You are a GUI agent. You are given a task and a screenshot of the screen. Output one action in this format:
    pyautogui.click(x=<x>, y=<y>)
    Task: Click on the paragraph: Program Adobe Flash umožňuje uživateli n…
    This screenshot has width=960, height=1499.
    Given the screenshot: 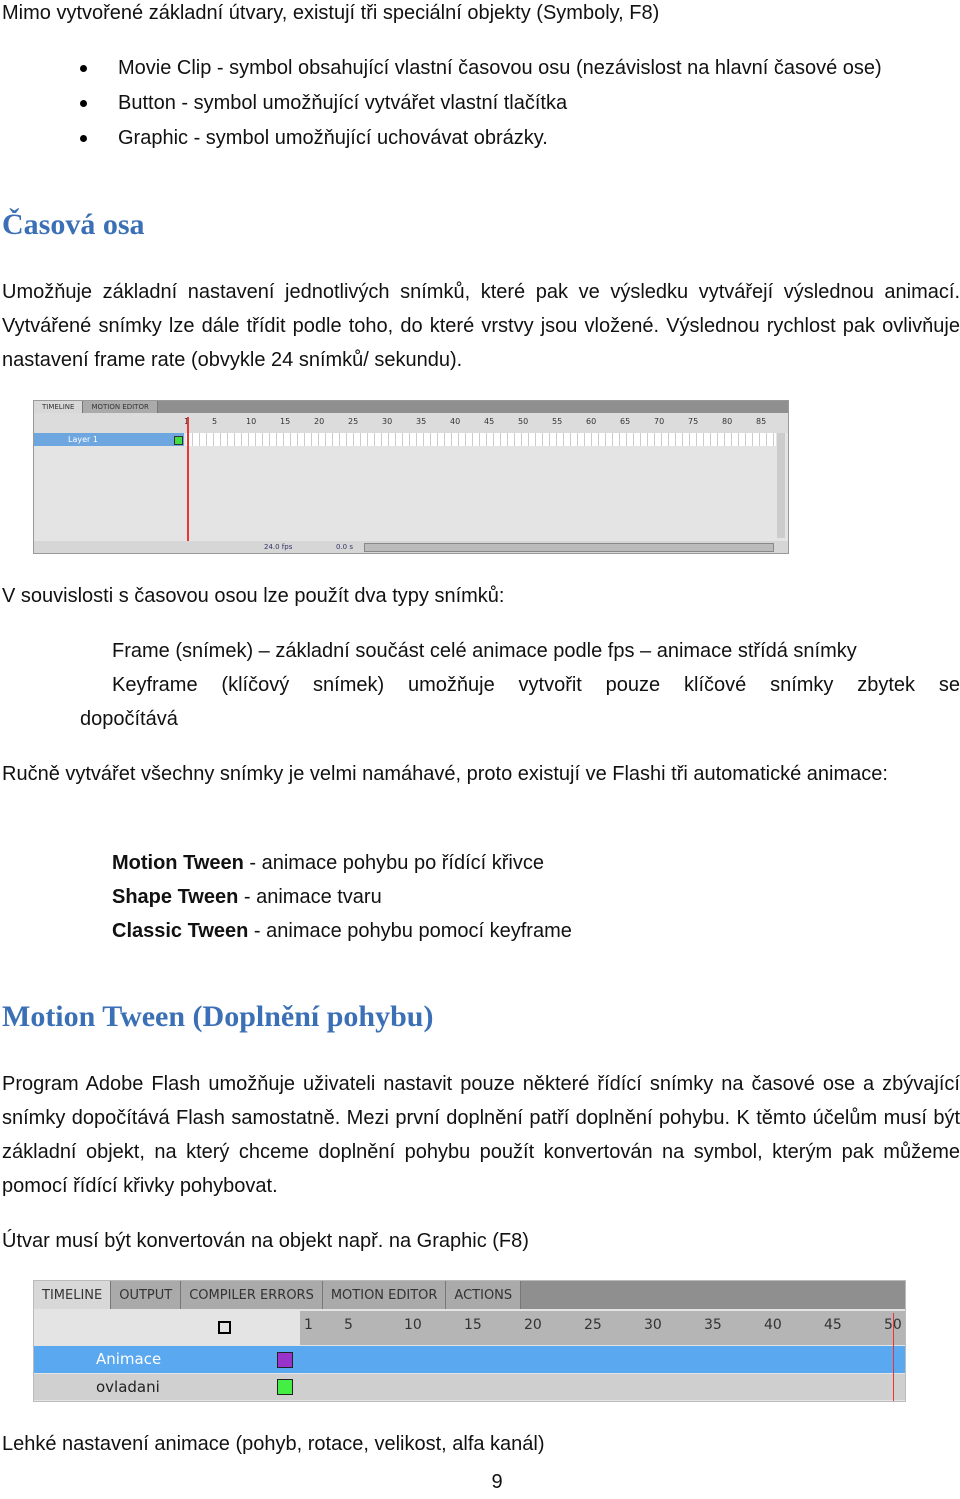 What is the action you would take?
    pyautogui.click(x=481, y=1135)
    